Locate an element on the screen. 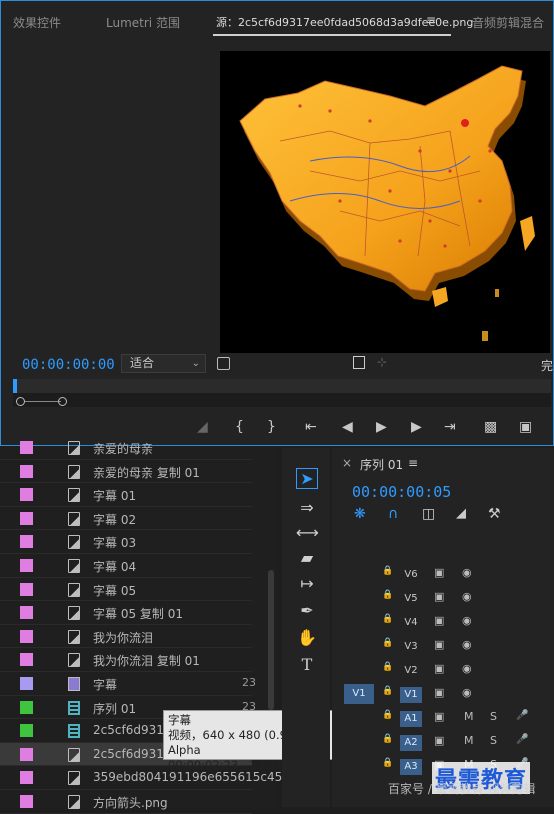  project-row: 字幕 05 is located at coordinates (126, 590).